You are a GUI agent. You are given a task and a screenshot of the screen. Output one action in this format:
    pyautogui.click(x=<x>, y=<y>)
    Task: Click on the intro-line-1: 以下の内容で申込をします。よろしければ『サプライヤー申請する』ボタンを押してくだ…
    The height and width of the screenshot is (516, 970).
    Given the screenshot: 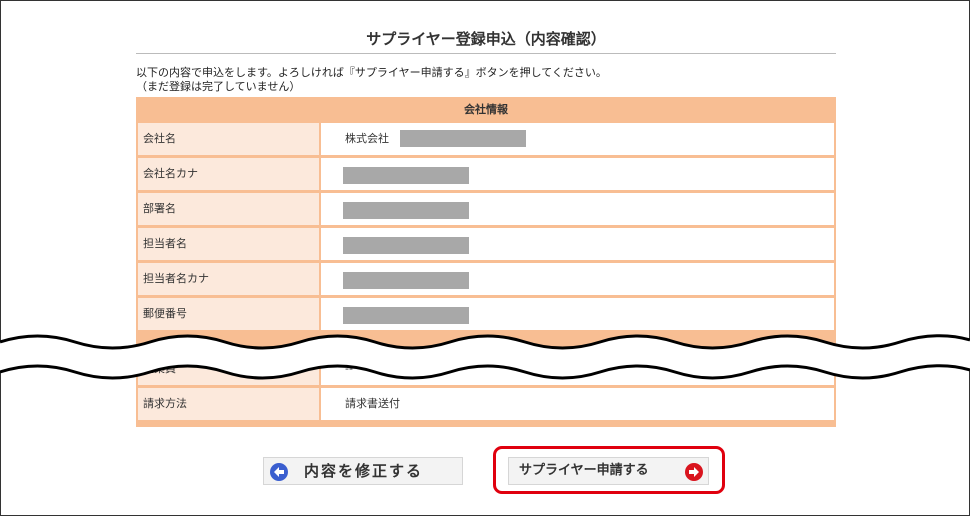 What is the action you would take?
    pyautogui.click(x=371, y=72)
    